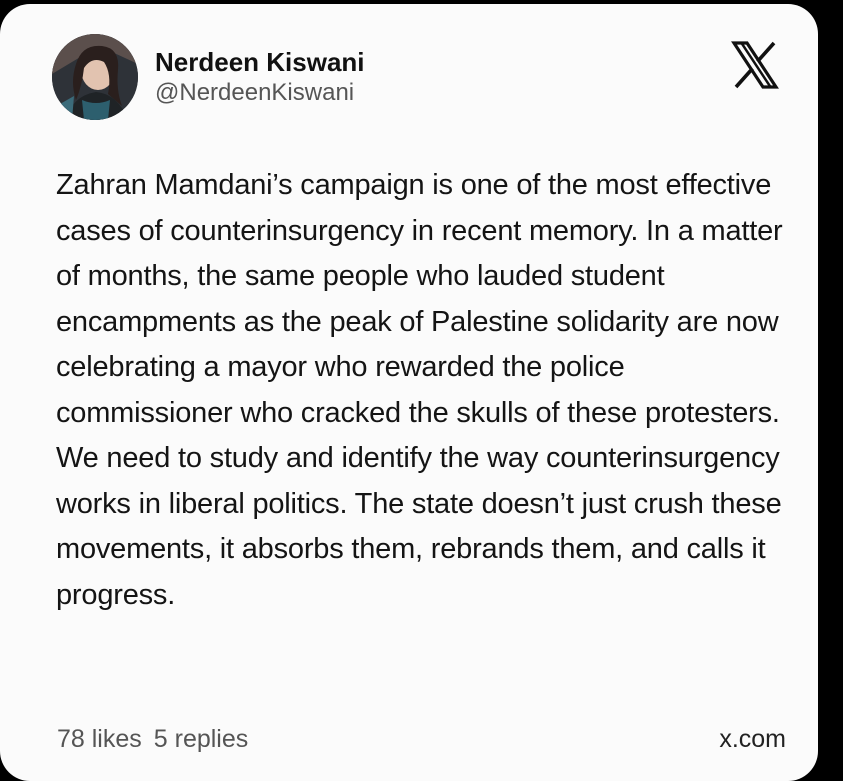  I want to click on author-info: Nerdeen Kiswani @NerdeenKiswani, so click(260, 77).